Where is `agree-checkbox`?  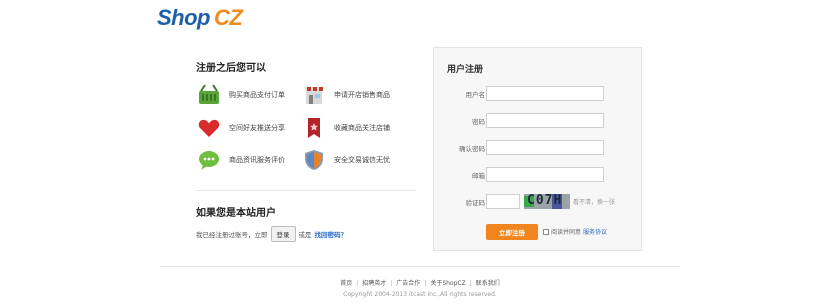
agree-checkbox is located at coordinates (546, 231).